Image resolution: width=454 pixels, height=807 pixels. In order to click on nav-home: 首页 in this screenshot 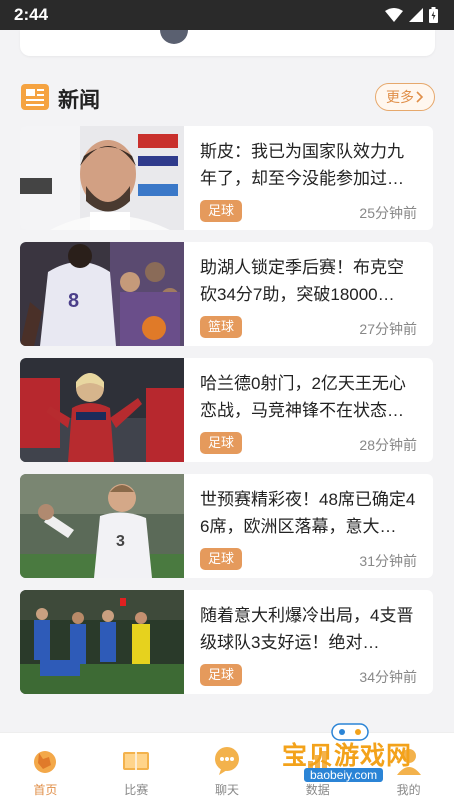, I will do `click(45, 770)`.